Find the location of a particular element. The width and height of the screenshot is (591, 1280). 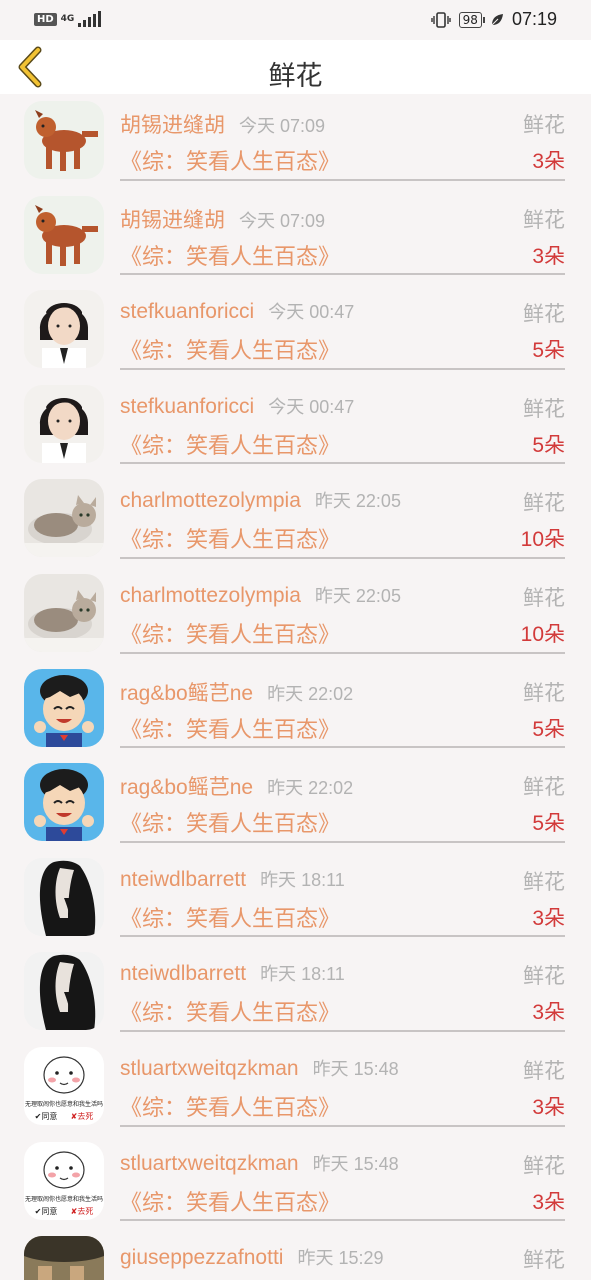

list-item: 胡锡进缝胡 今天 07:09 鲜花 《综：笑看人生百态》 3朵 is located at coordinates (295, 236).